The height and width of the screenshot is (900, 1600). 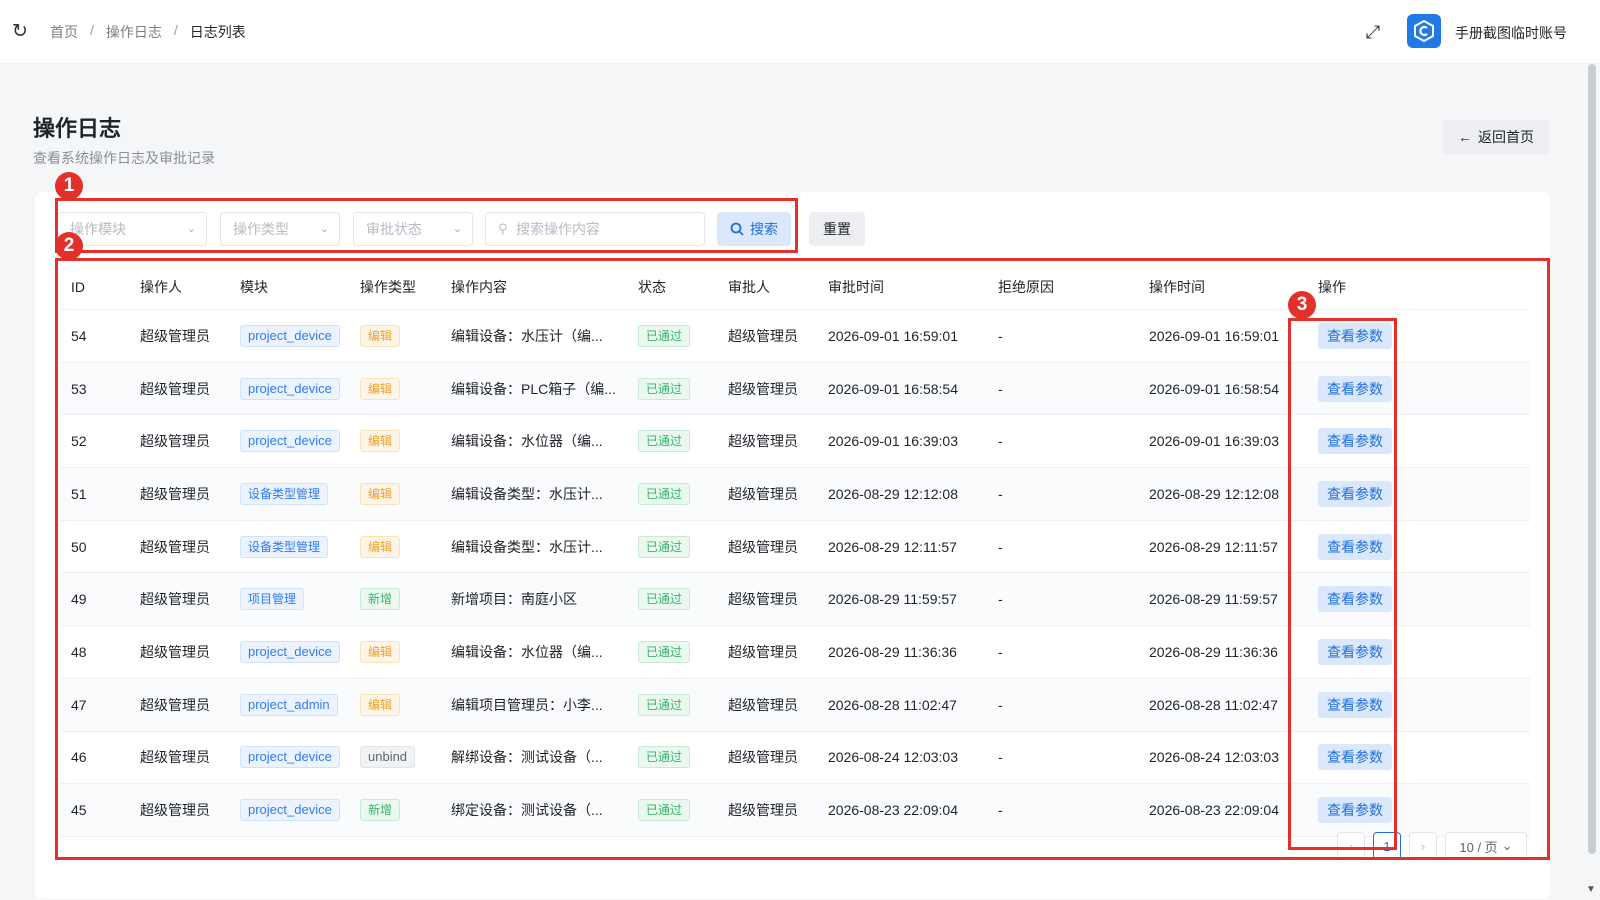 What do you see at coordinates (79, 335) in the screenshot?
I see `row-id: 54` at bounding box center [79, 335].